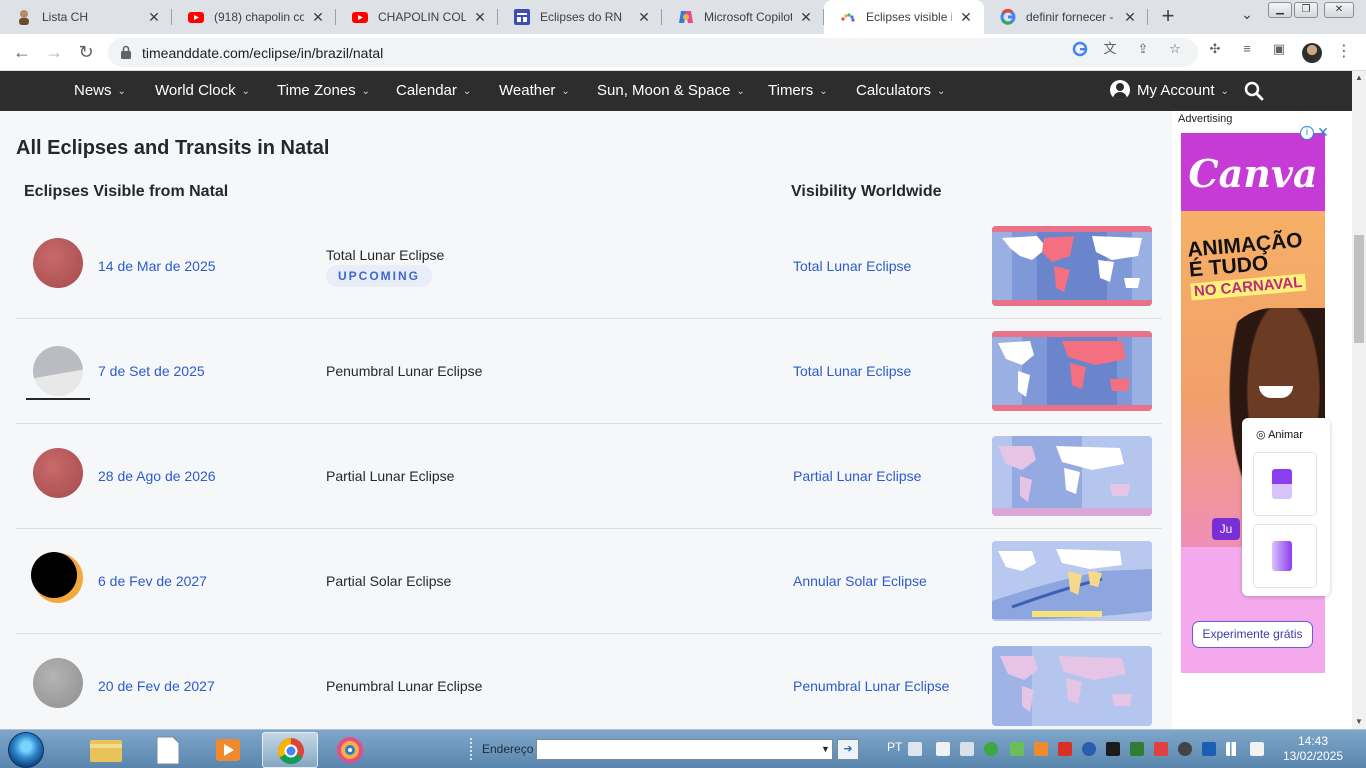  What do you see at coordinates (1233, 749) in the screenshot?
I see `signal-icon` at bounding box center [1233, 749].